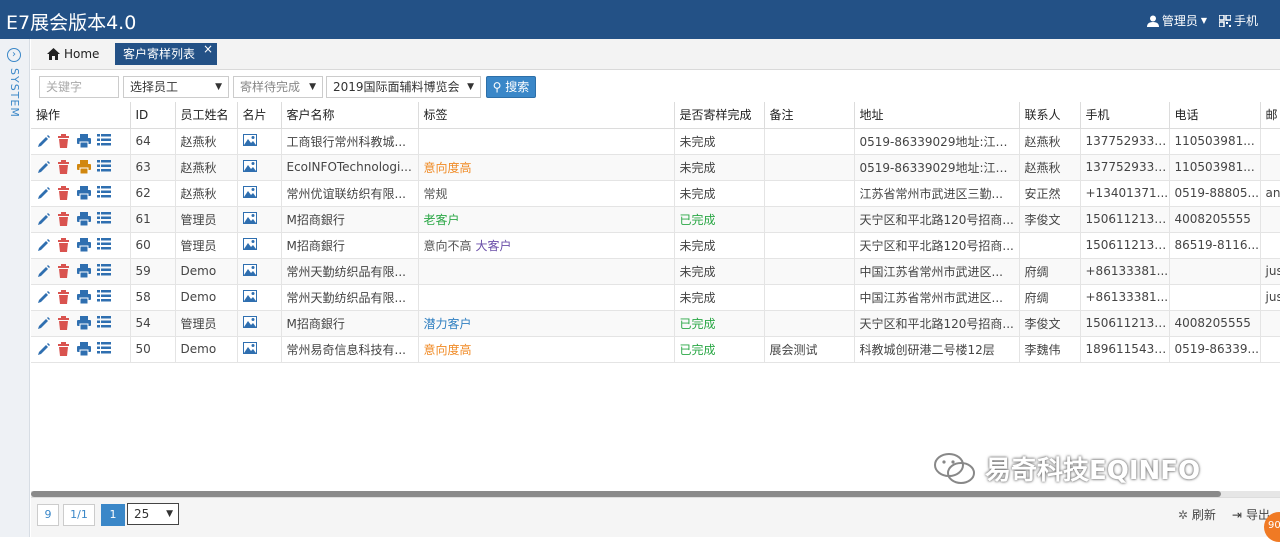 The width and height of the screenshot is (1280, 542). Describe the element at coordinates (1125, 115) in the screenshot. I see `column-header: 手机` at that location.